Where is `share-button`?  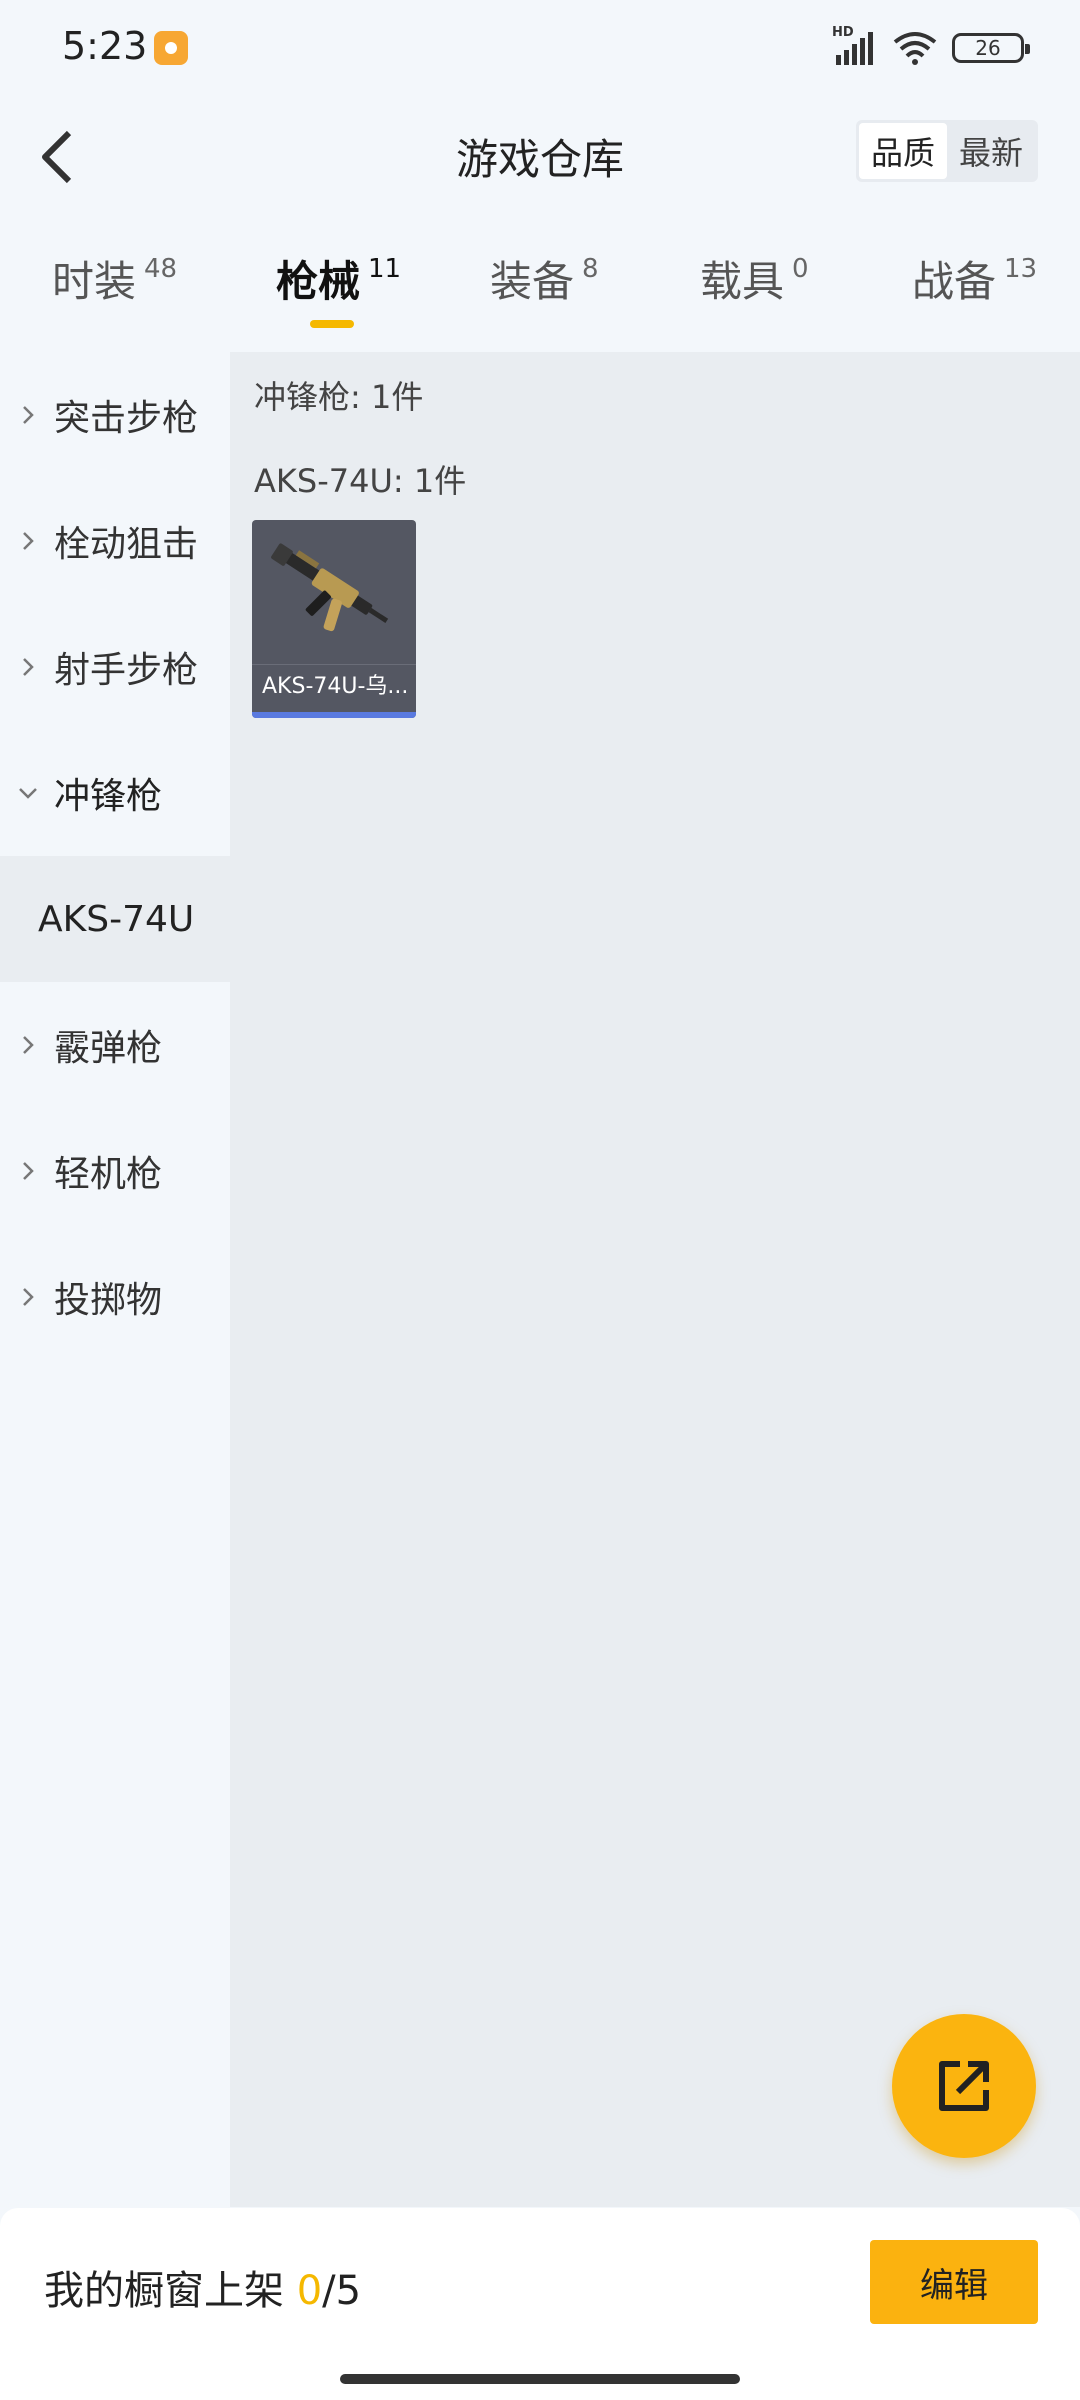 share-button is located at coordinates (964, 2086).